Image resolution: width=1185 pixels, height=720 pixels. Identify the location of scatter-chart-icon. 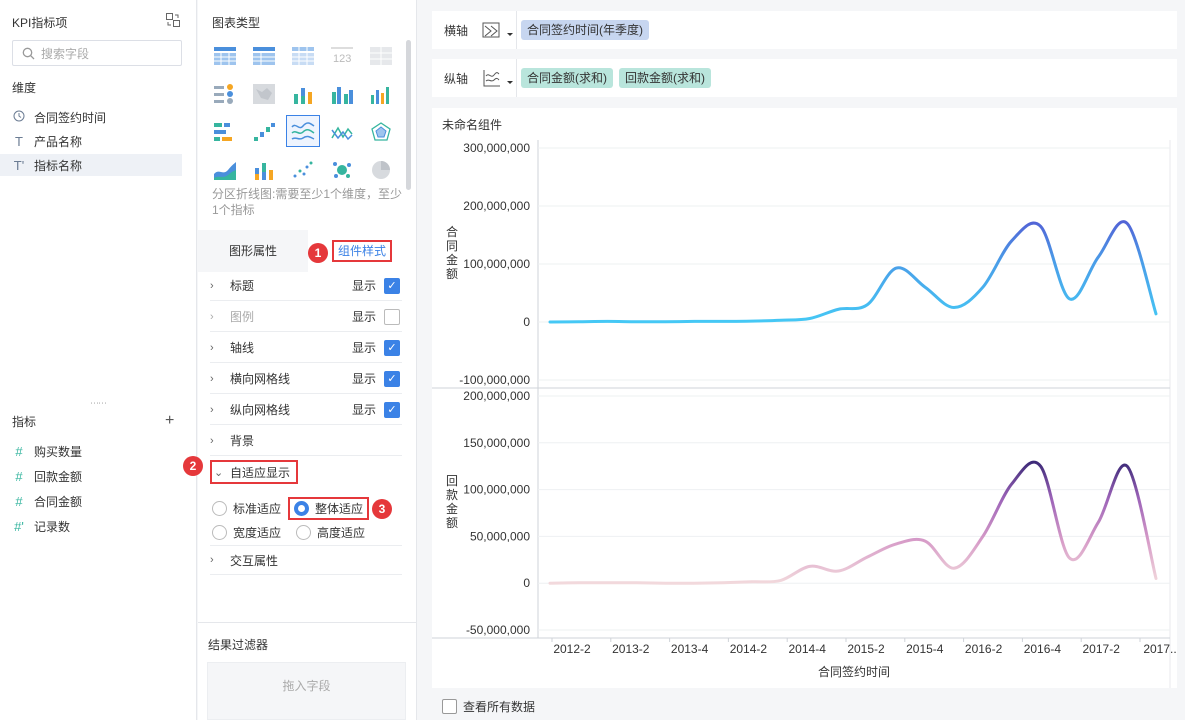
(303, 170).